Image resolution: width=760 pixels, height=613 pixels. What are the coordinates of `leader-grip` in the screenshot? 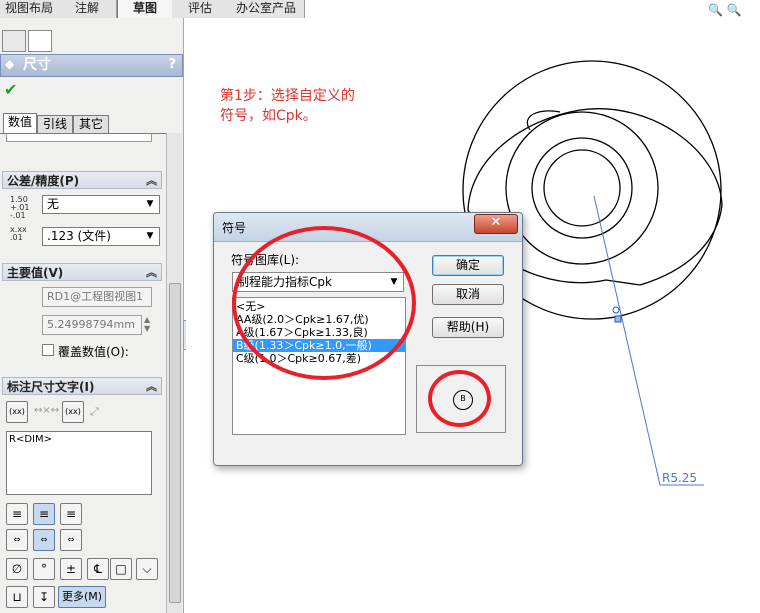 It's located at (618, 319).